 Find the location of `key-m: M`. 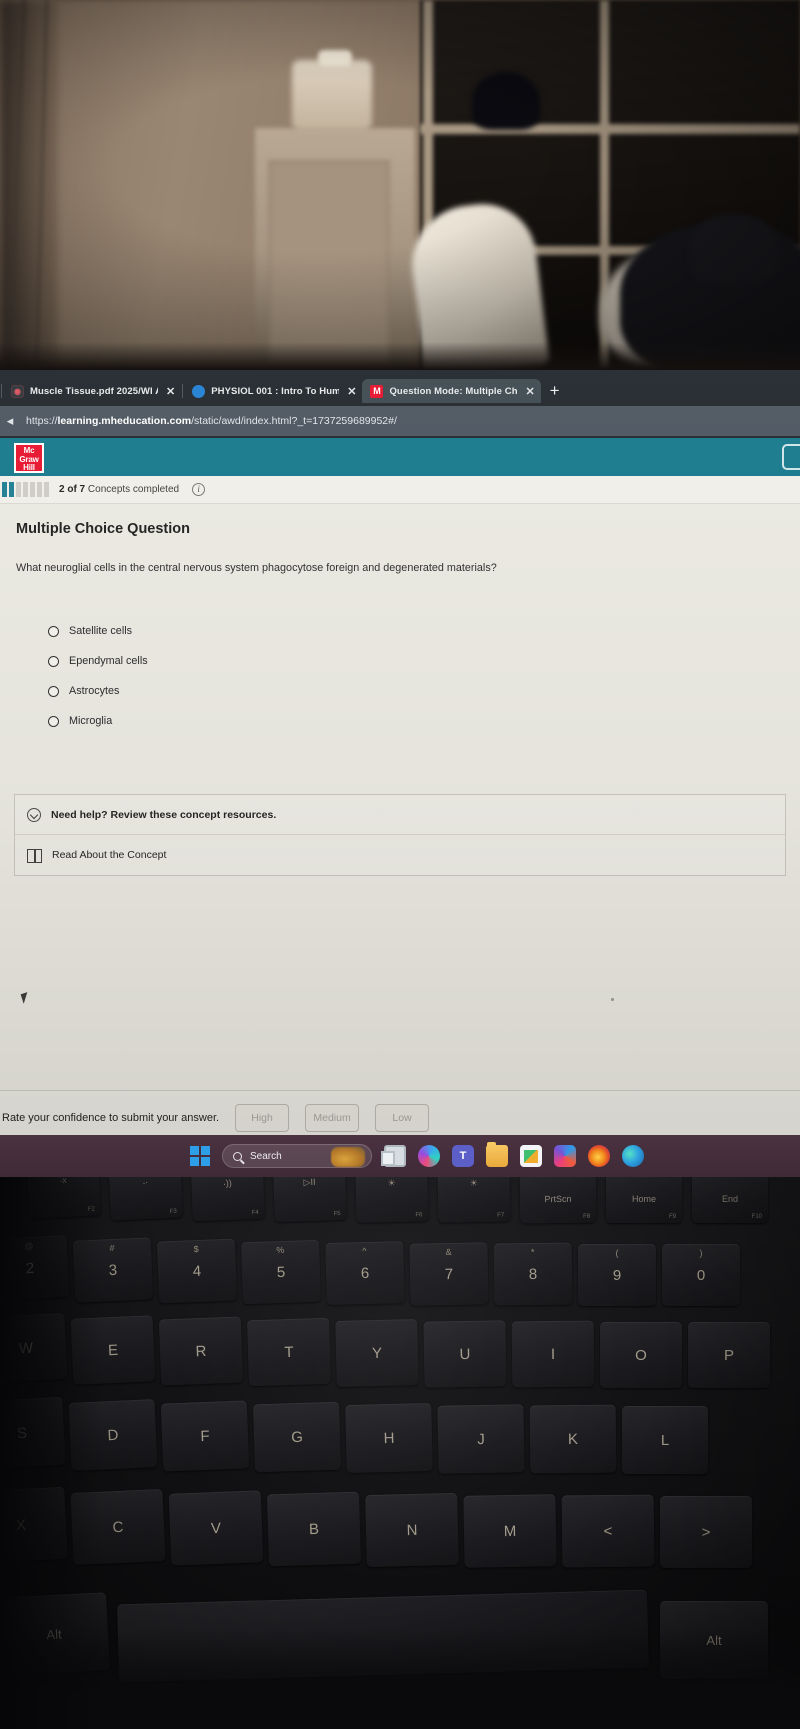

key-m: M is located at coordinates (510, 1531).